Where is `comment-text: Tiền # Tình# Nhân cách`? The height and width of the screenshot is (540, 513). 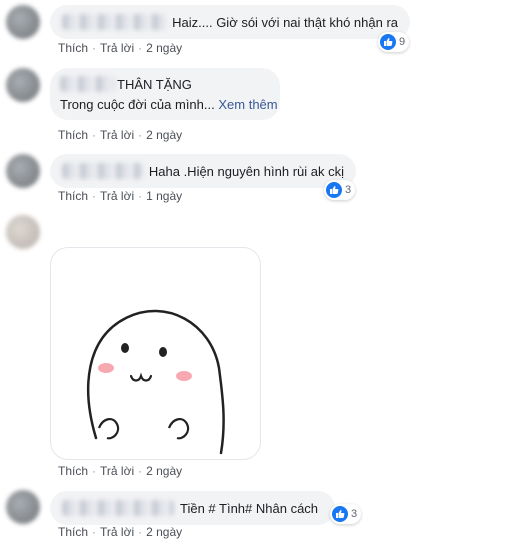 comment-text: Tiền # Tình# Nhân cách is located at coordinates (249, 508).